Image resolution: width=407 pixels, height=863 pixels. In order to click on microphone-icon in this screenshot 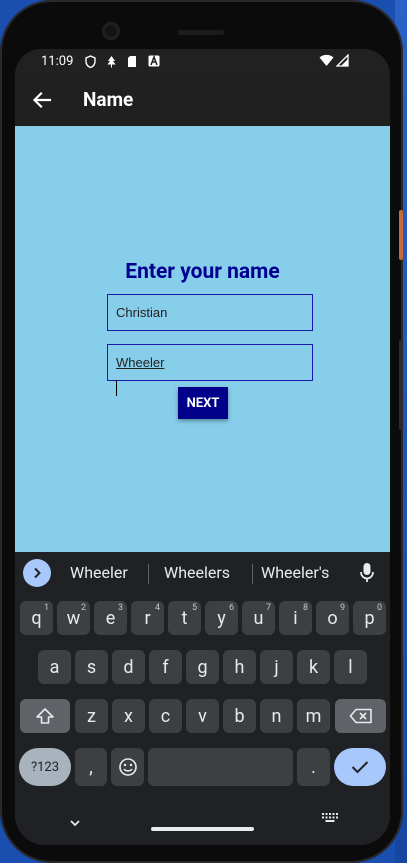, I will do `click(367, 573)`.